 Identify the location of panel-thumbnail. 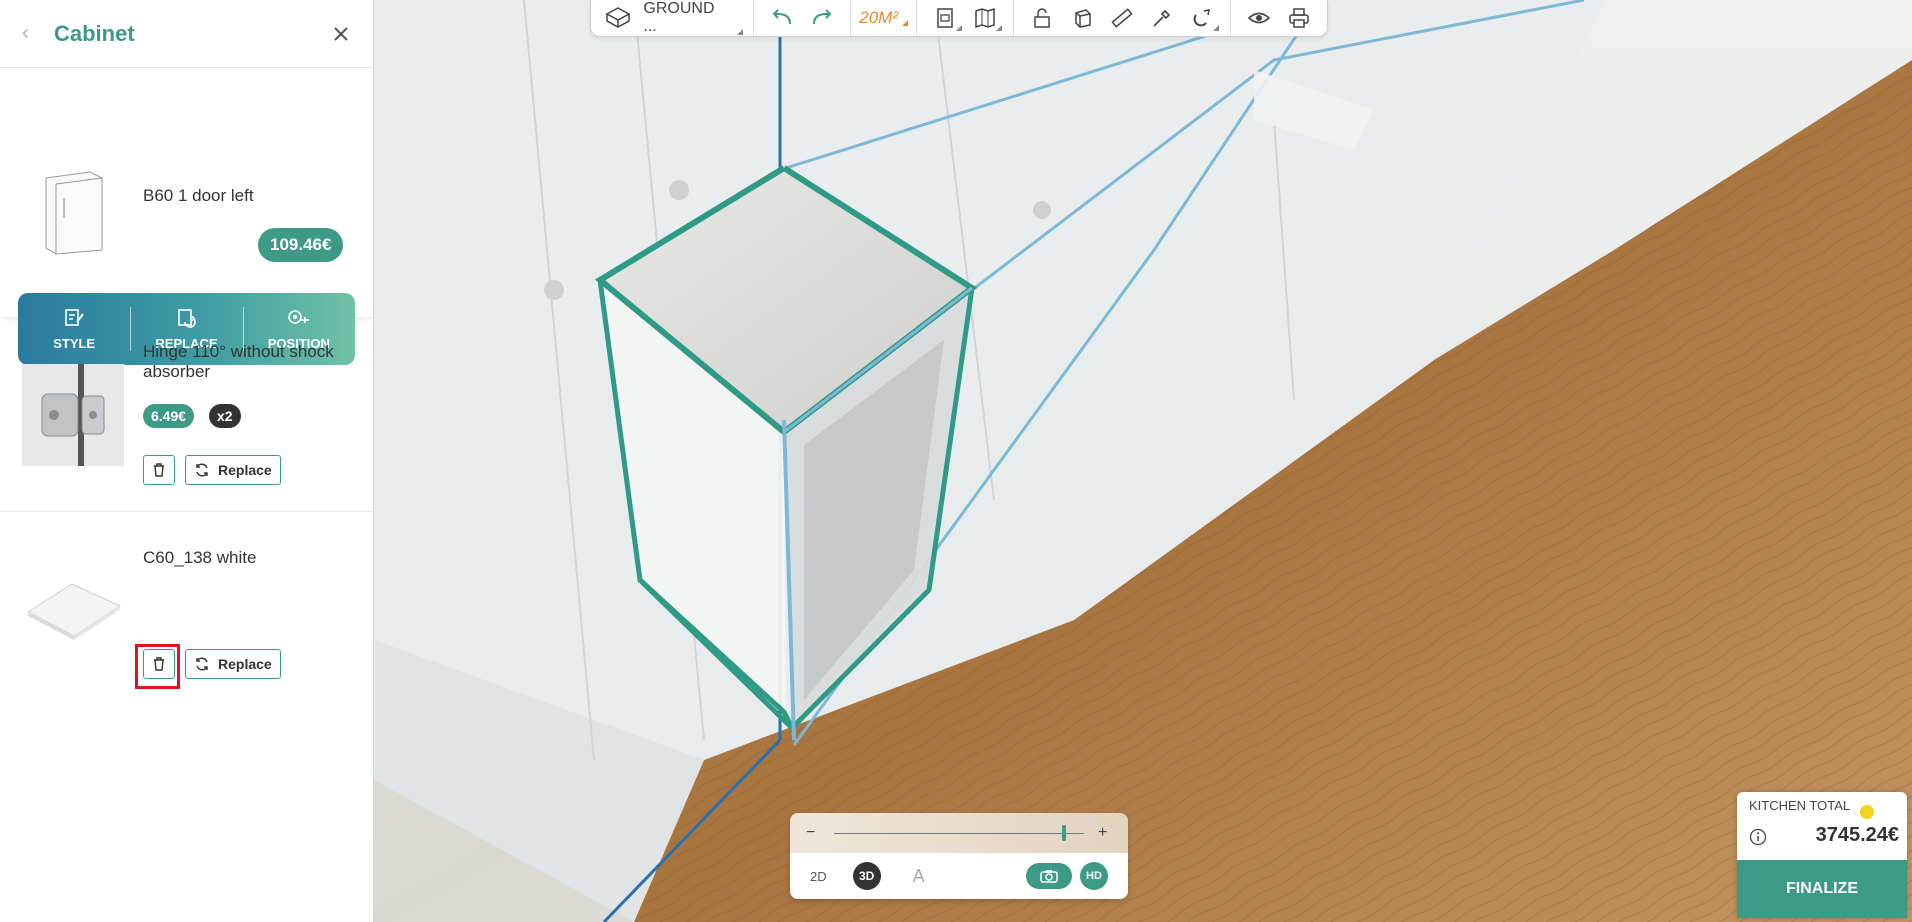
(74, 611).